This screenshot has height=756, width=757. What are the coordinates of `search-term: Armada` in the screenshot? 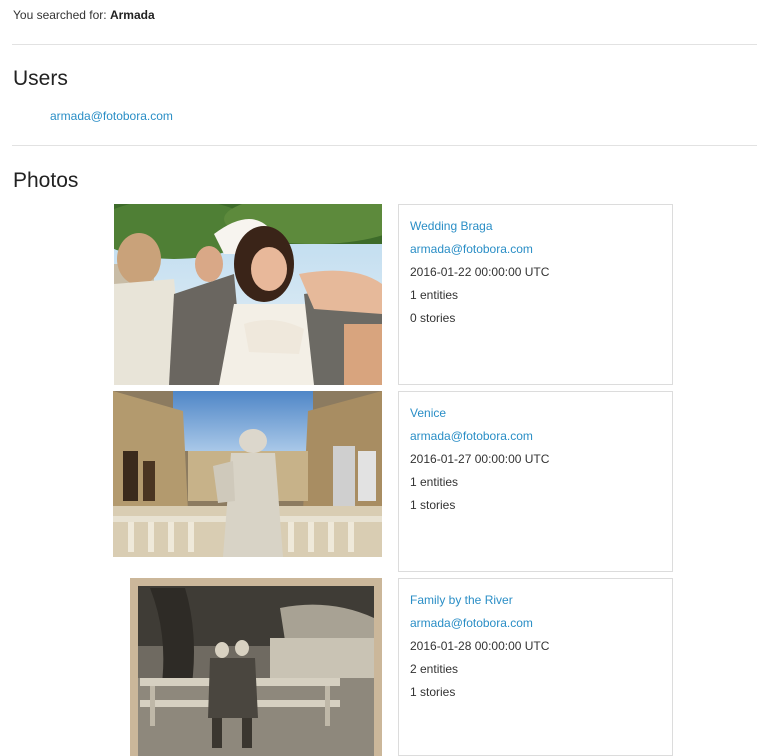 It's located at (132, 15).